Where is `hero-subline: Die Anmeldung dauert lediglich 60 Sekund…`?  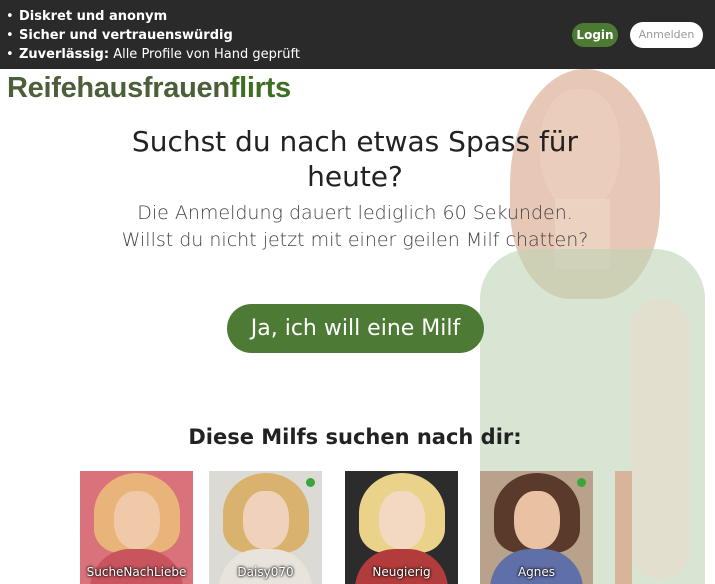 hero-subline: Die Anmeldung dauert lediglich 60 Sekund… is located at coordinates (355, 226).